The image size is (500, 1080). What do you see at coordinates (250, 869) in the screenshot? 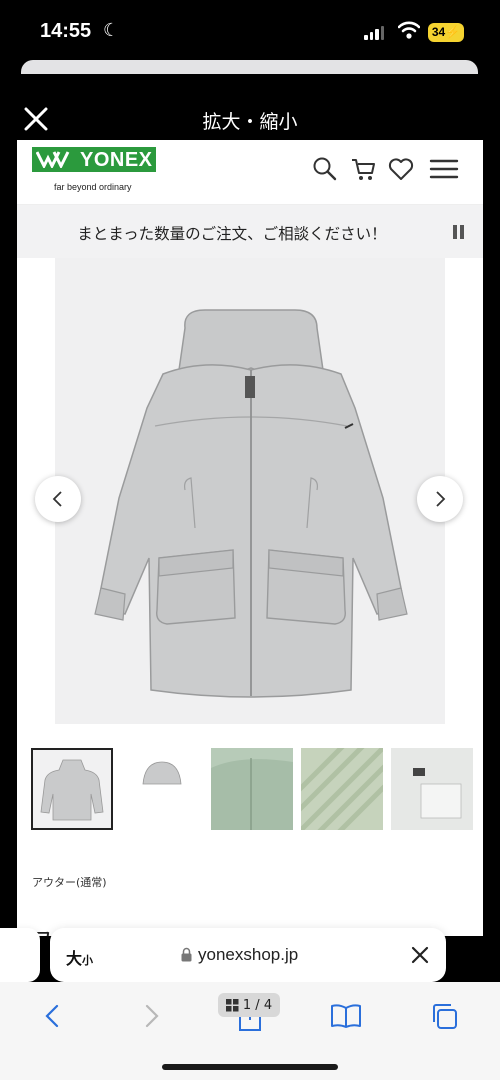
I see `product-category: アウター(通常)` at bounding box center [250, 869].